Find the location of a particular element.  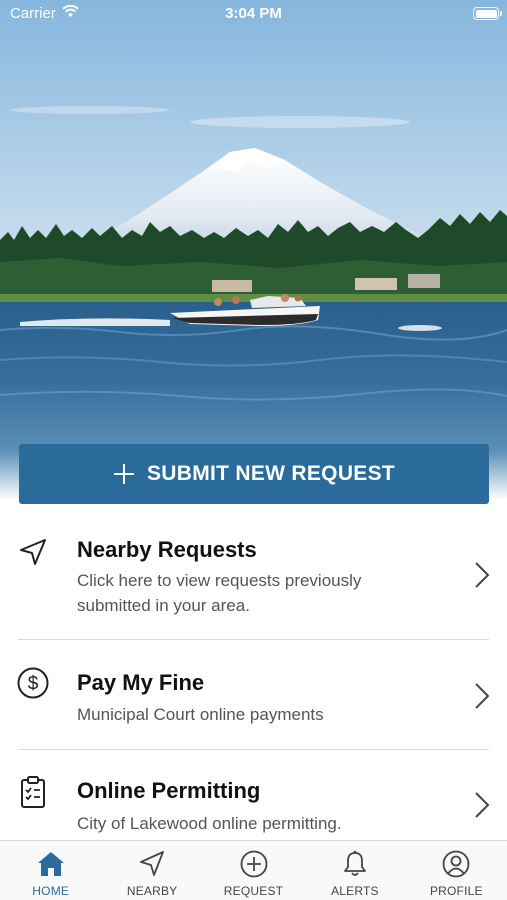

plus-circle-icon is located at coordinates (254, 864).